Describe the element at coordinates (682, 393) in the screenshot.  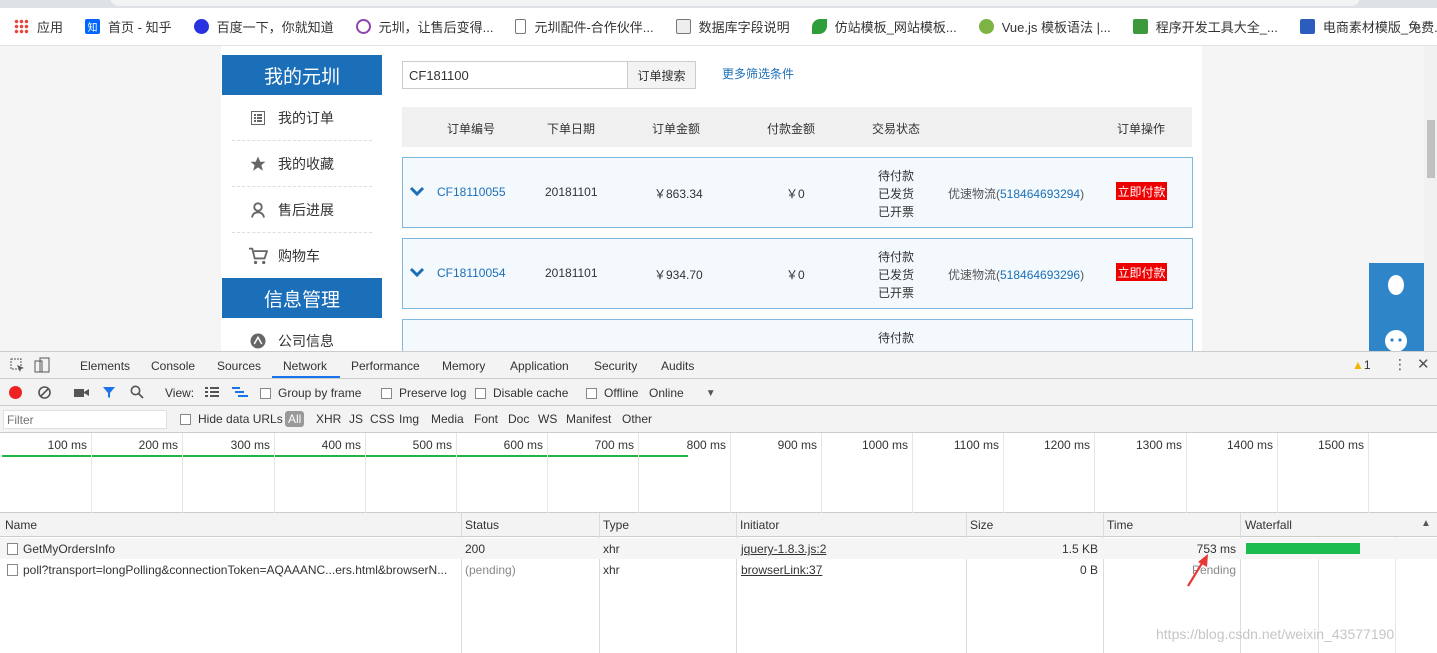
I see `throttle-select: Online ▼` at that location.